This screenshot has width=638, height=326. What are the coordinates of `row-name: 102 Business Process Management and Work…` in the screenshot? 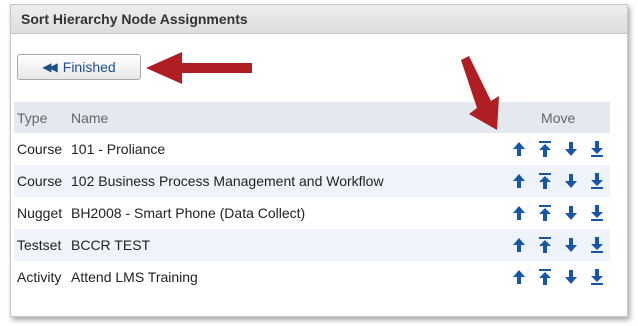 It's located at (227, 181).